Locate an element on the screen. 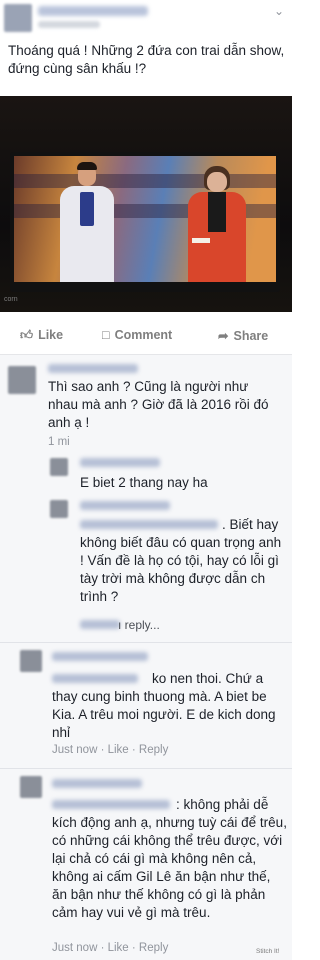 Image resolution: width=320 pixels, height=960 pixels. host-card is located at coordinates (201, 240).